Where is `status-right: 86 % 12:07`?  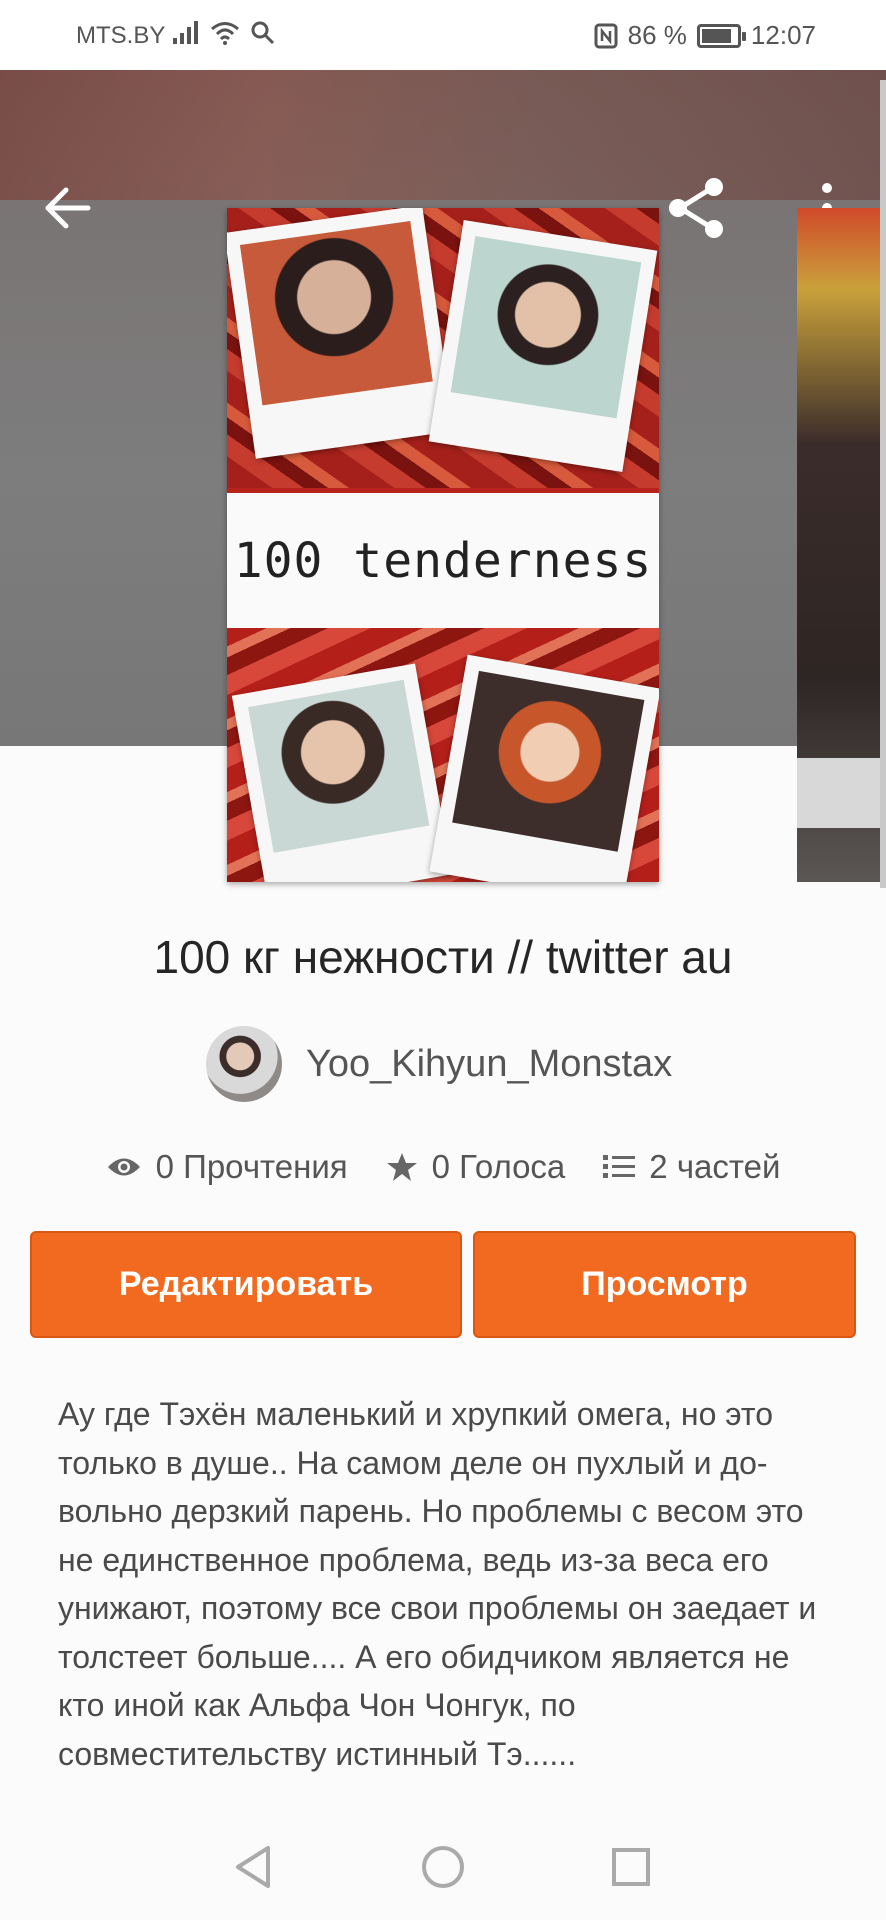
status-right: 86 % 12:07 is located at coordinates (705, 35).